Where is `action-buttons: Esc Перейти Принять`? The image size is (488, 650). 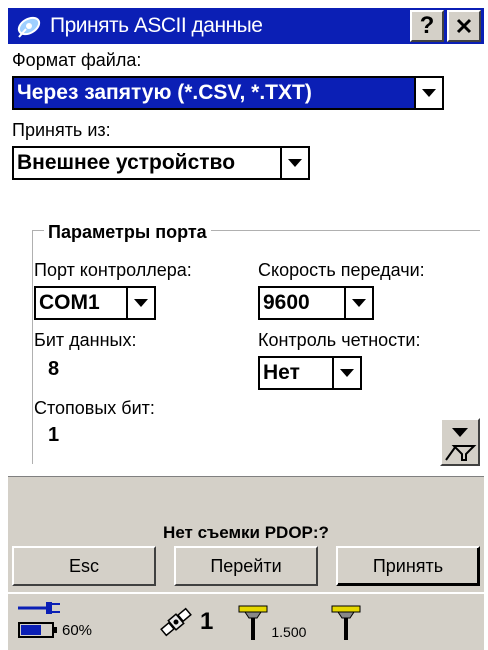 action-buttons: Esc Перейти Принять is located at coordinates (246, 566).